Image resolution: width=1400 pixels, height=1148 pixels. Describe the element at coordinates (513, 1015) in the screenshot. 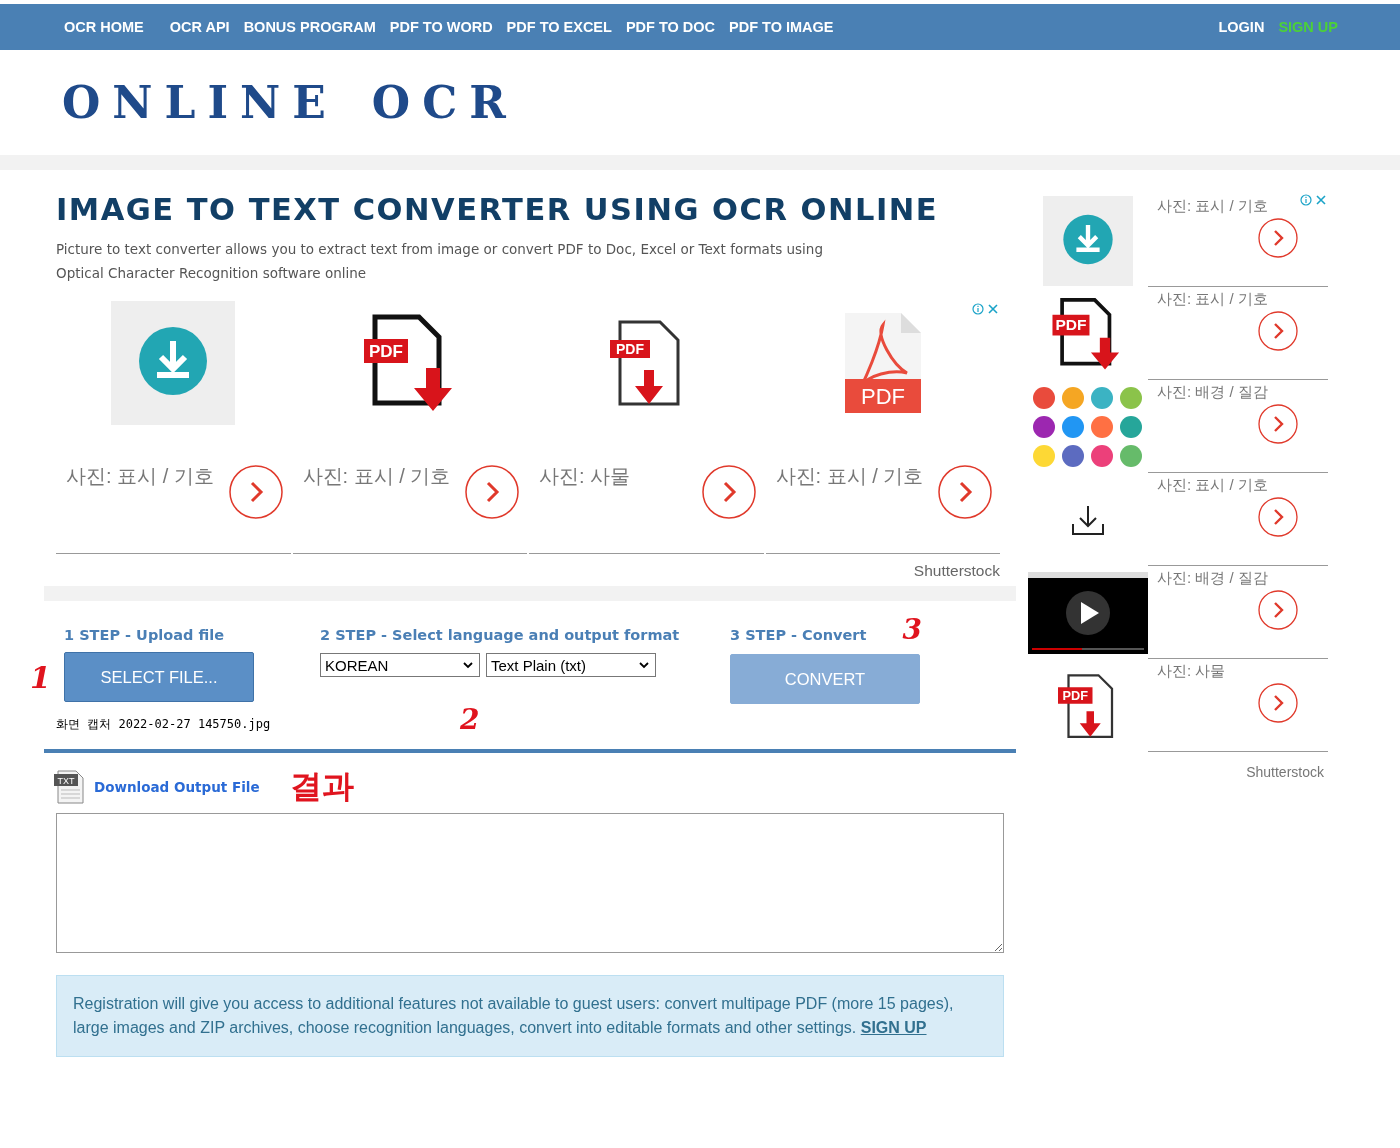

I see `notice-text: Registration will give you access to additional features not available to guest users: convert multipage PDF (more 15 pages), large images and ZIP archives, choose recognition languages, convert into editable formats and other settings. SIGN UP` at that location.